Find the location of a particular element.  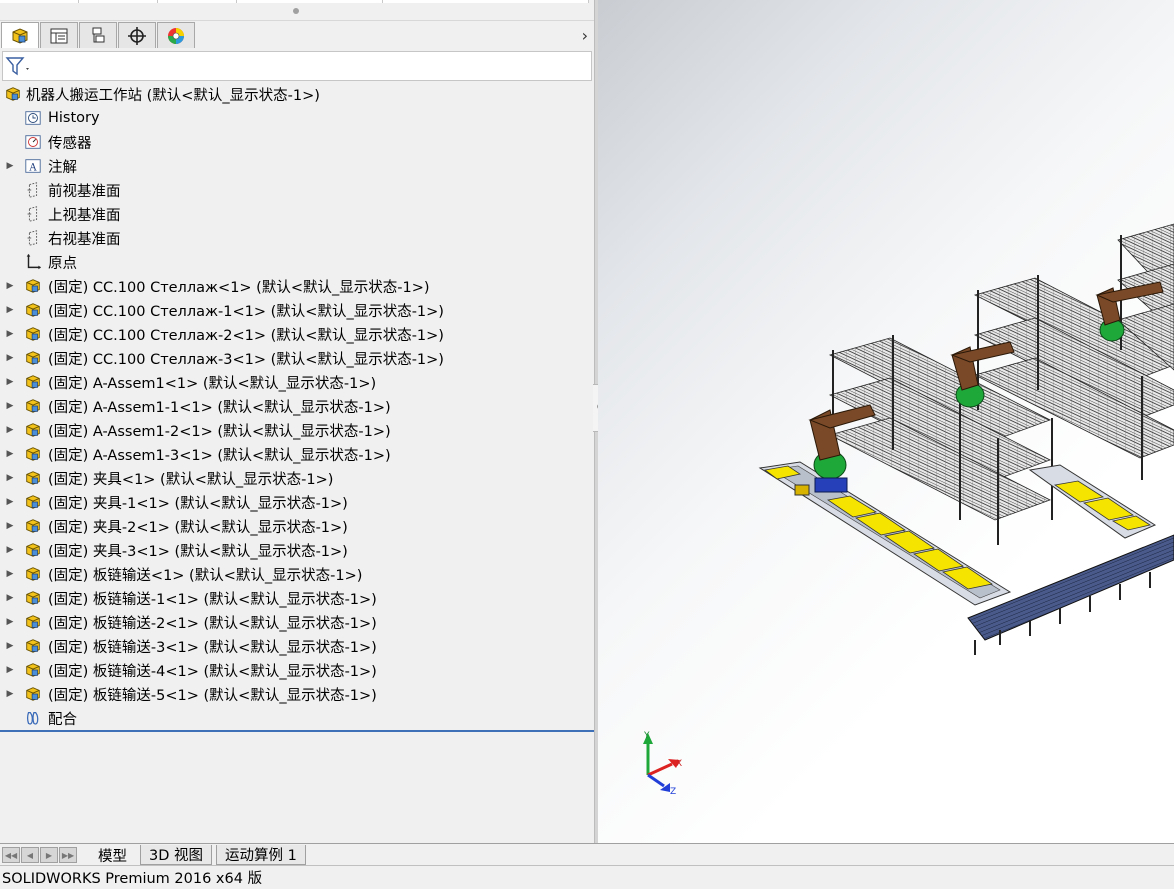

tree-item: ▶ (固定) A-Assem1-1<1> (默认<默认_显示状态-1>) is located at coordinates (195, 406).